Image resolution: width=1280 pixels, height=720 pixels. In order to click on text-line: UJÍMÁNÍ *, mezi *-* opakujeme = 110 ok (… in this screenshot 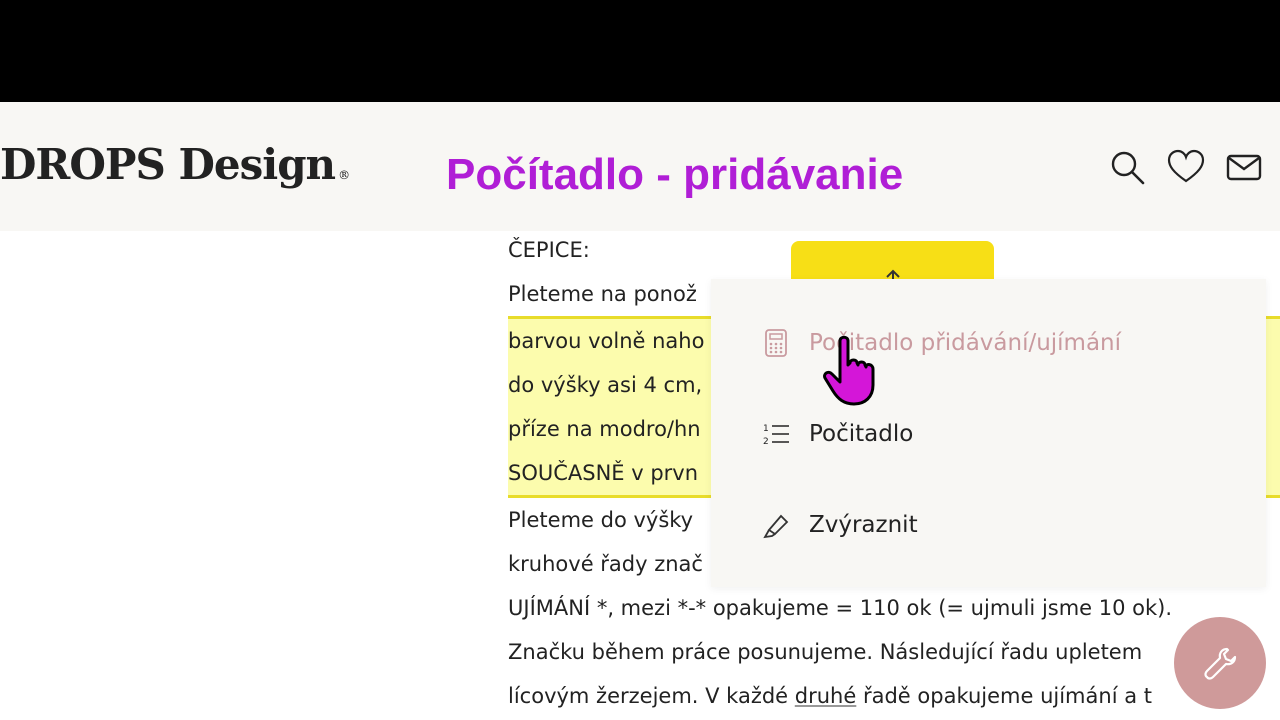, I will do `click(840, 608)`.